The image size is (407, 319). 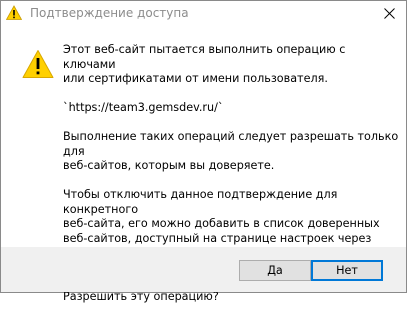 What do you see at coordinates (347, 270) in the screenshot?
I see `no-button: Нет` at bounding box center [347, 270].